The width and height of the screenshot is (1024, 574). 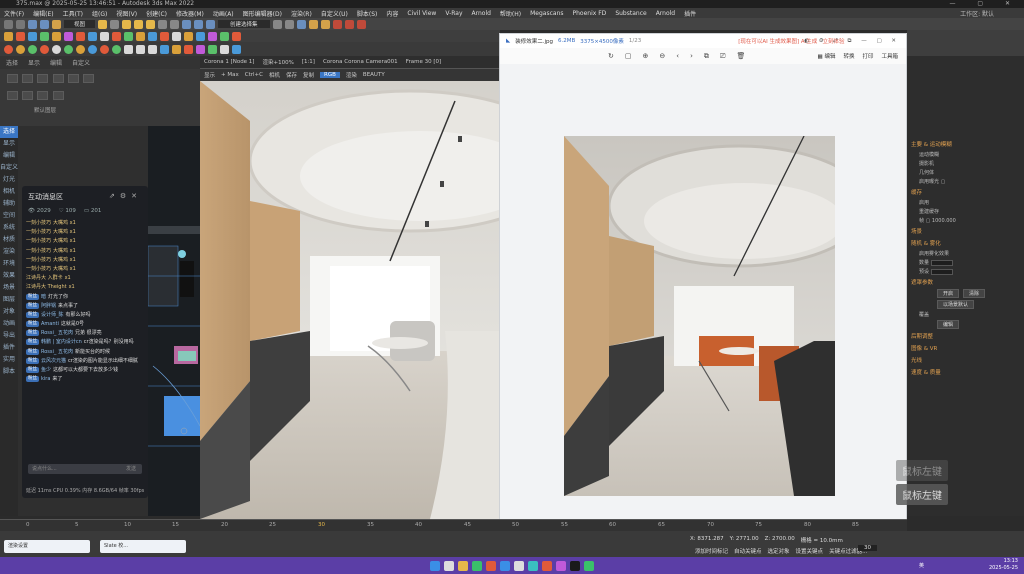 What do you see at coordinates (209, 75) in the screenshot?
I see `vfb-btn-0: 显示` at bounding box center [209, 75].